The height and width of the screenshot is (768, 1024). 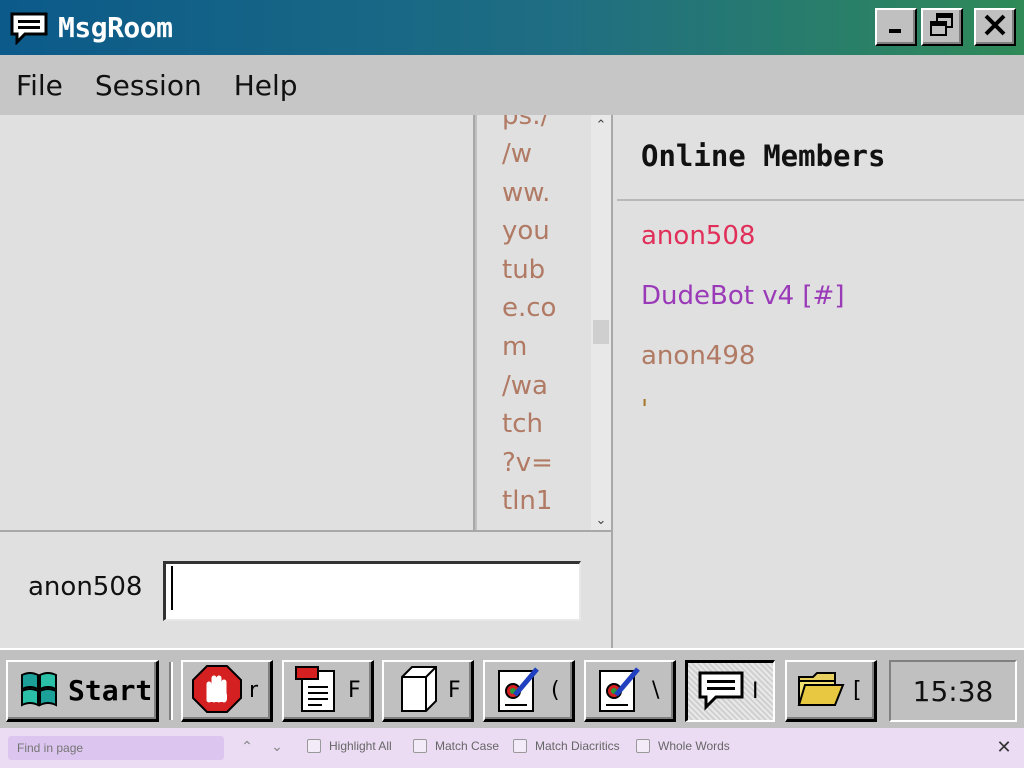 I want to click on option-label: Match Case, so click(x=467, y=746).